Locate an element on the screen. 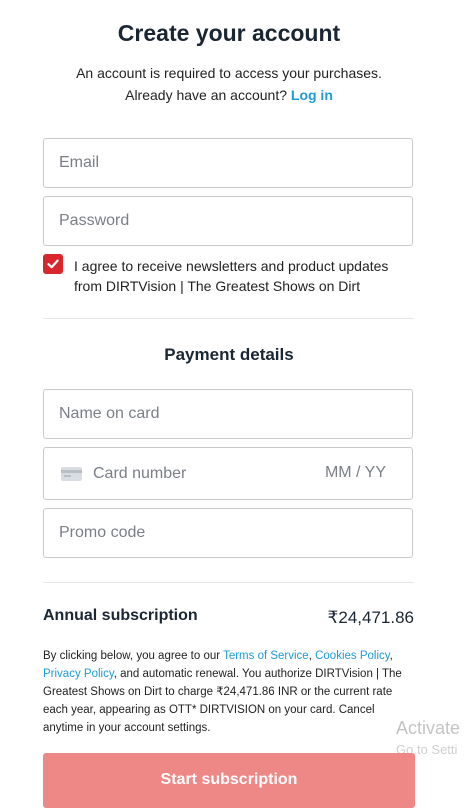 The width and height of the screenshot is (465, 808). privacy-policy-link: Privacy Policy is located at coordinates (78, 674).